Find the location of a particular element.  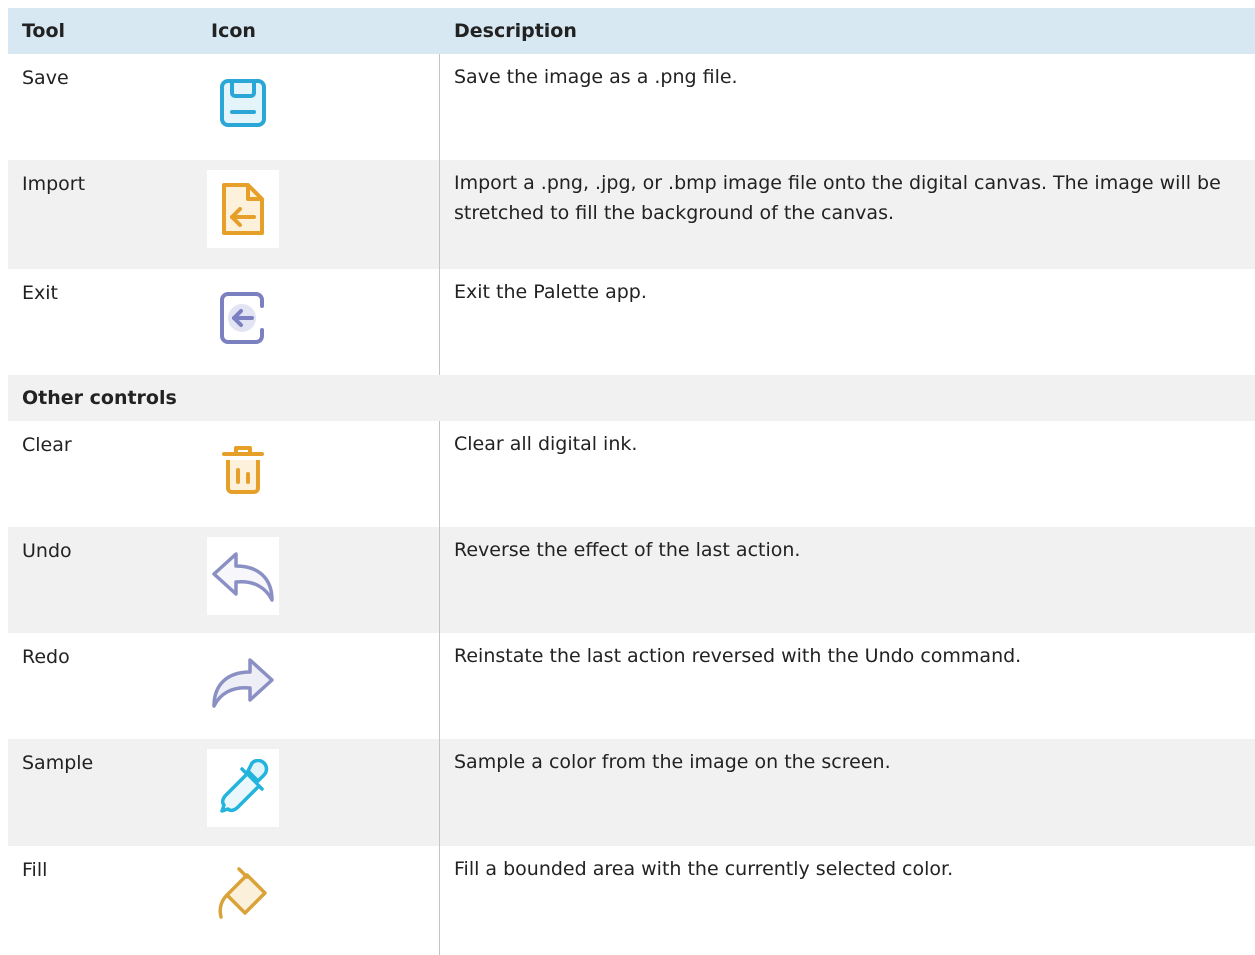

table-row: Save Save the image as a .png file. is located at coordinates (631, 107).